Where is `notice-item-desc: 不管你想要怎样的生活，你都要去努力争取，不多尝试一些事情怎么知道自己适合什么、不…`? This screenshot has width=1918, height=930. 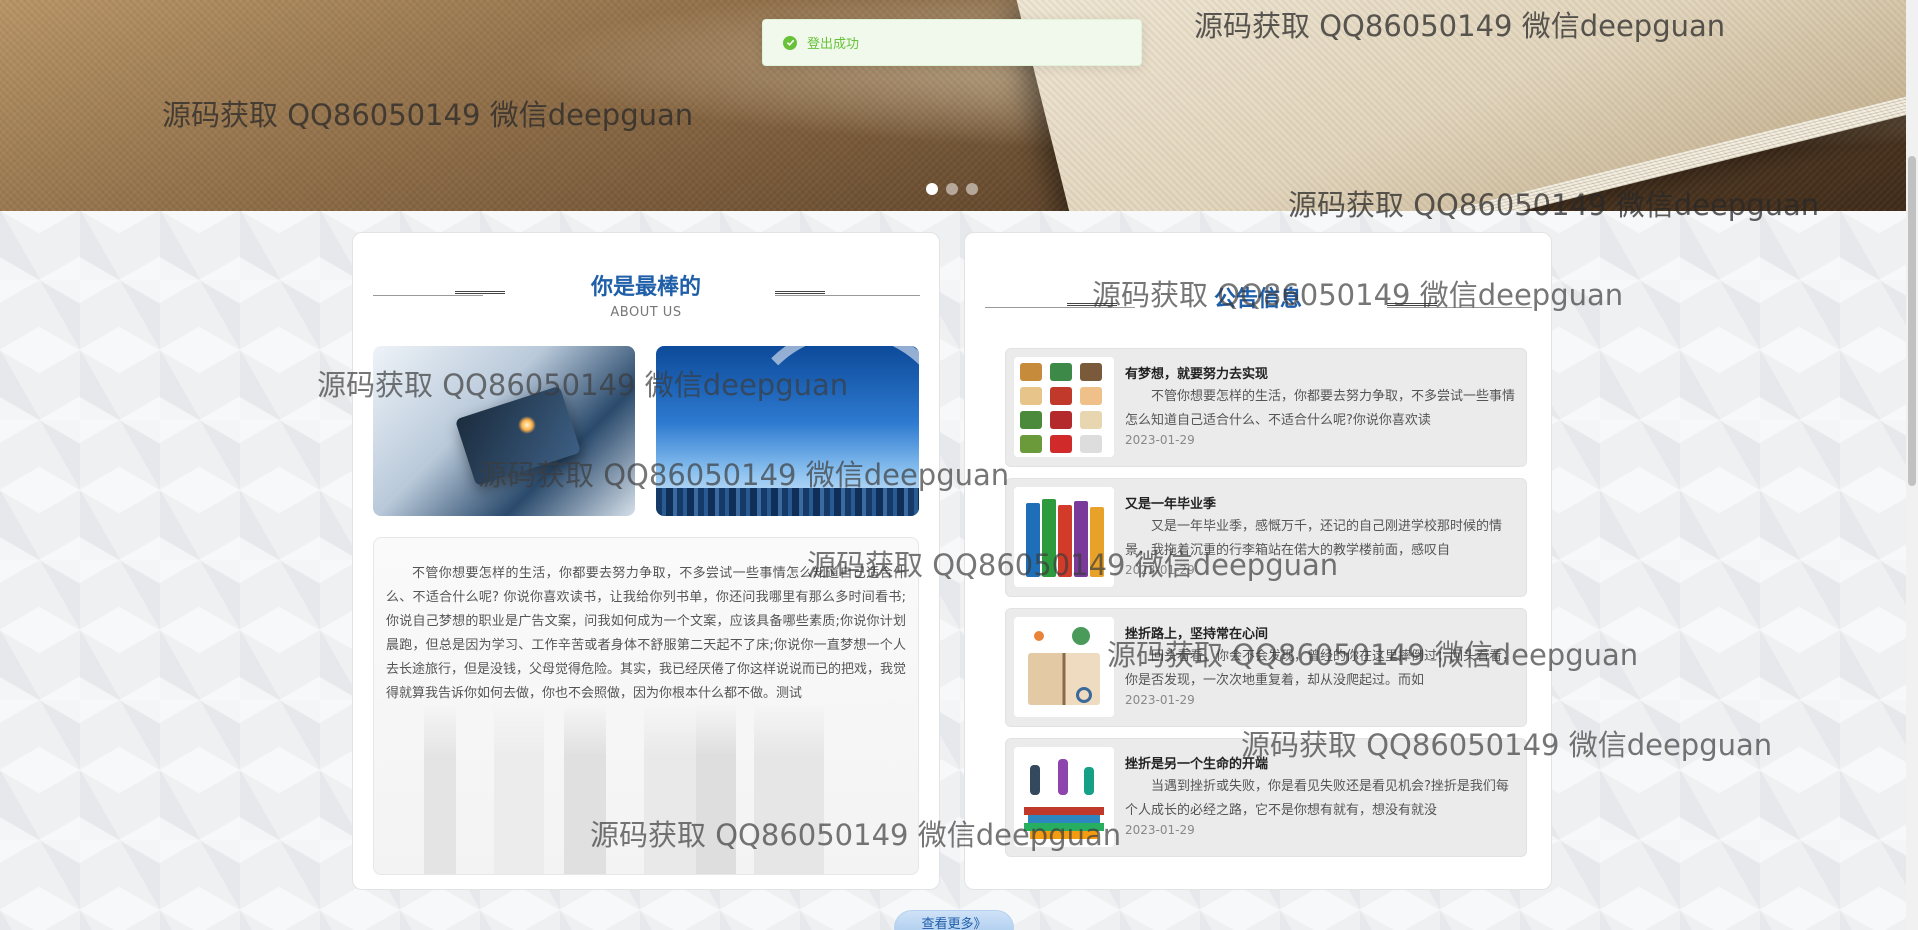 notice-item-desc: 不管你想要怎样的生活，你都要去努力争取，不多尝试一些事情怎么知道自己适合什么、不… is located at coordinates (1320, 408).